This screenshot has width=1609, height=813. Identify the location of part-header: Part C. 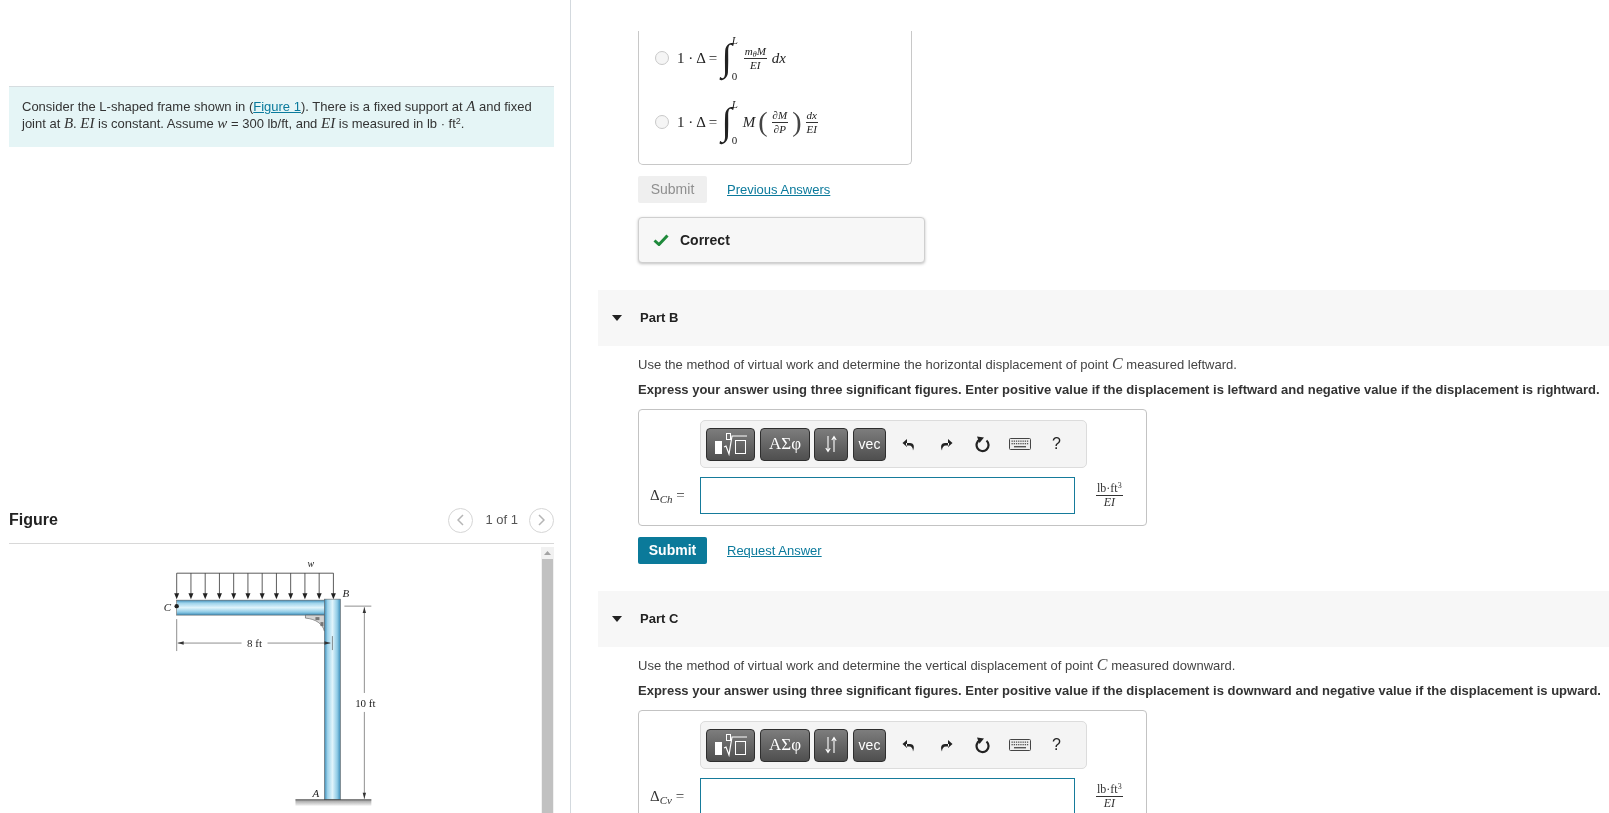
(1103, 619).